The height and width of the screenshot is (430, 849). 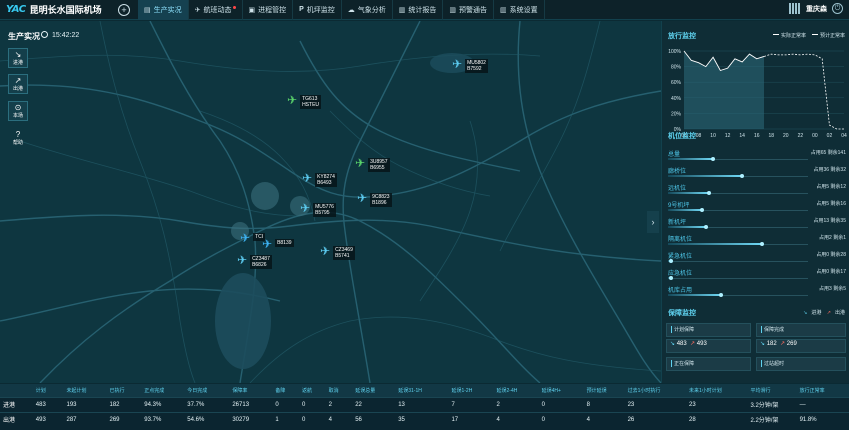 What do you see at coordinates (693, 344) in the screenshot?
I see `arrow-out-icon: ↗` at bounding box center [693, 344].